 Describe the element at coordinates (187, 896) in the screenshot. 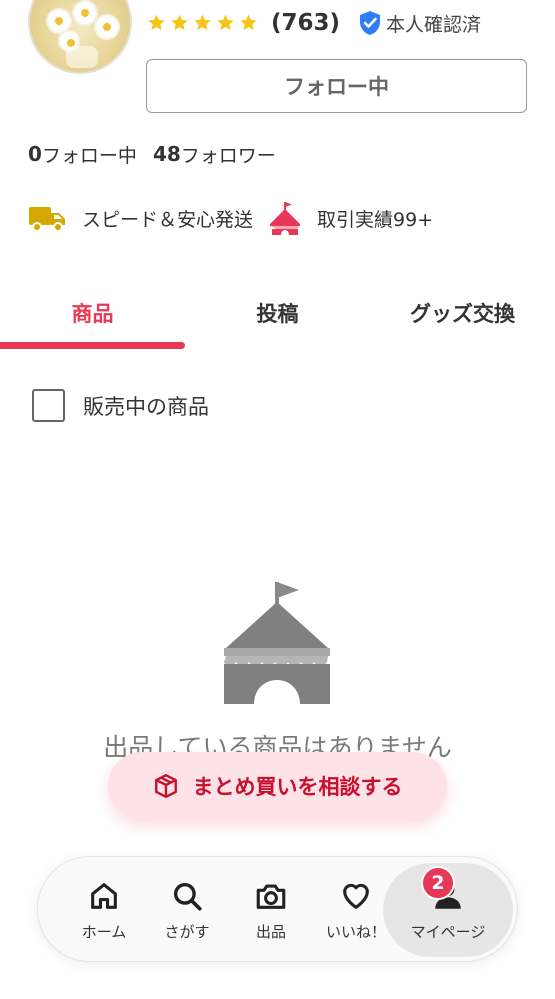

I see `search-icon` at that location.